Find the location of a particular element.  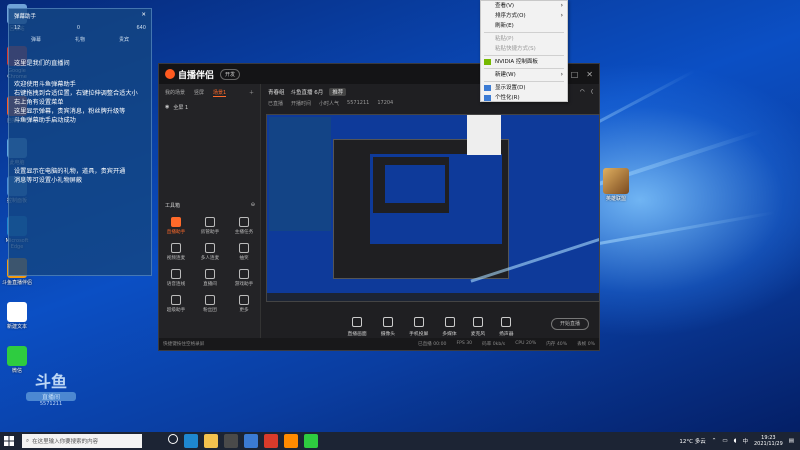

close-button: ✕ is located at coordinates (589, 74).